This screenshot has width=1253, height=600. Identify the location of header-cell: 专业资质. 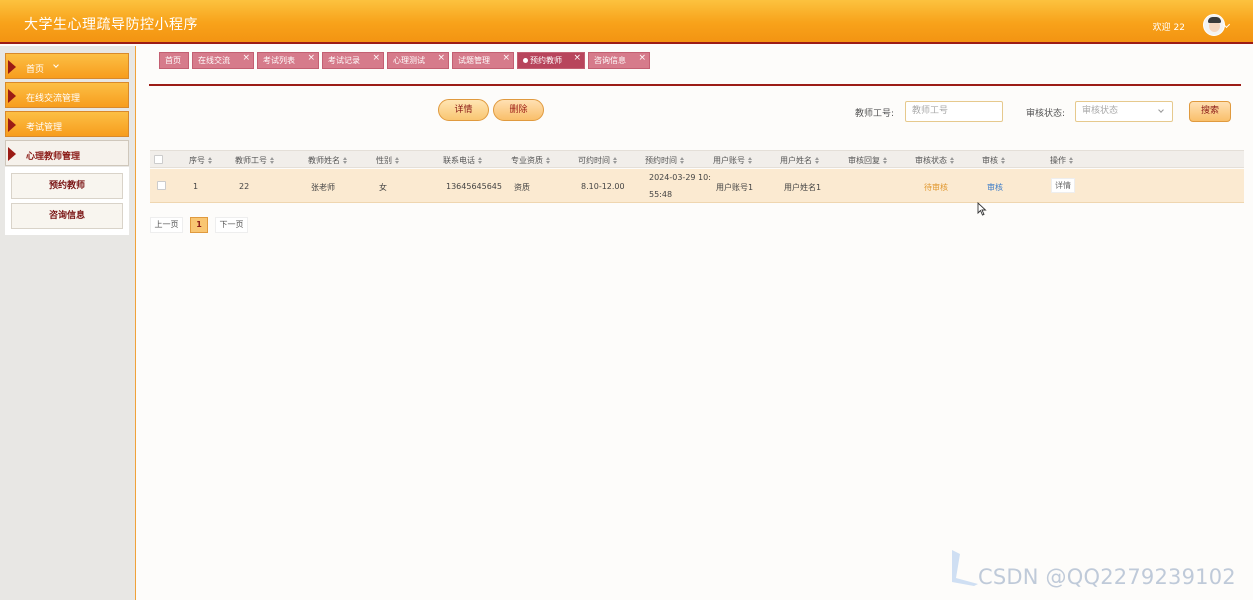
(531, 160).